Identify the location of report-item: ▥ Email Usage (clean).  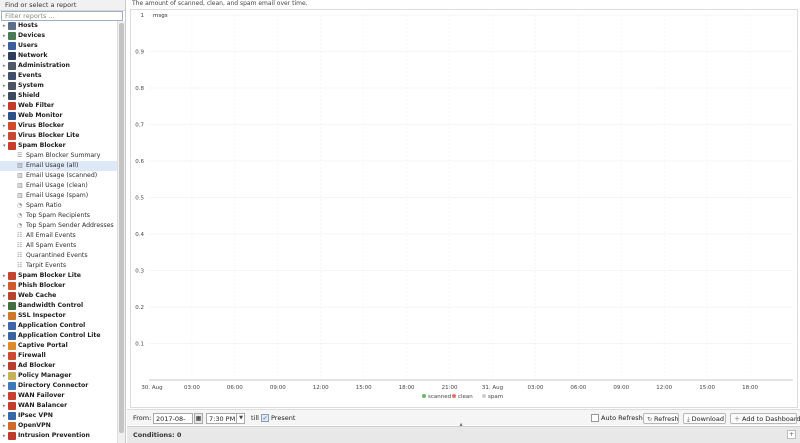
(59, 186).